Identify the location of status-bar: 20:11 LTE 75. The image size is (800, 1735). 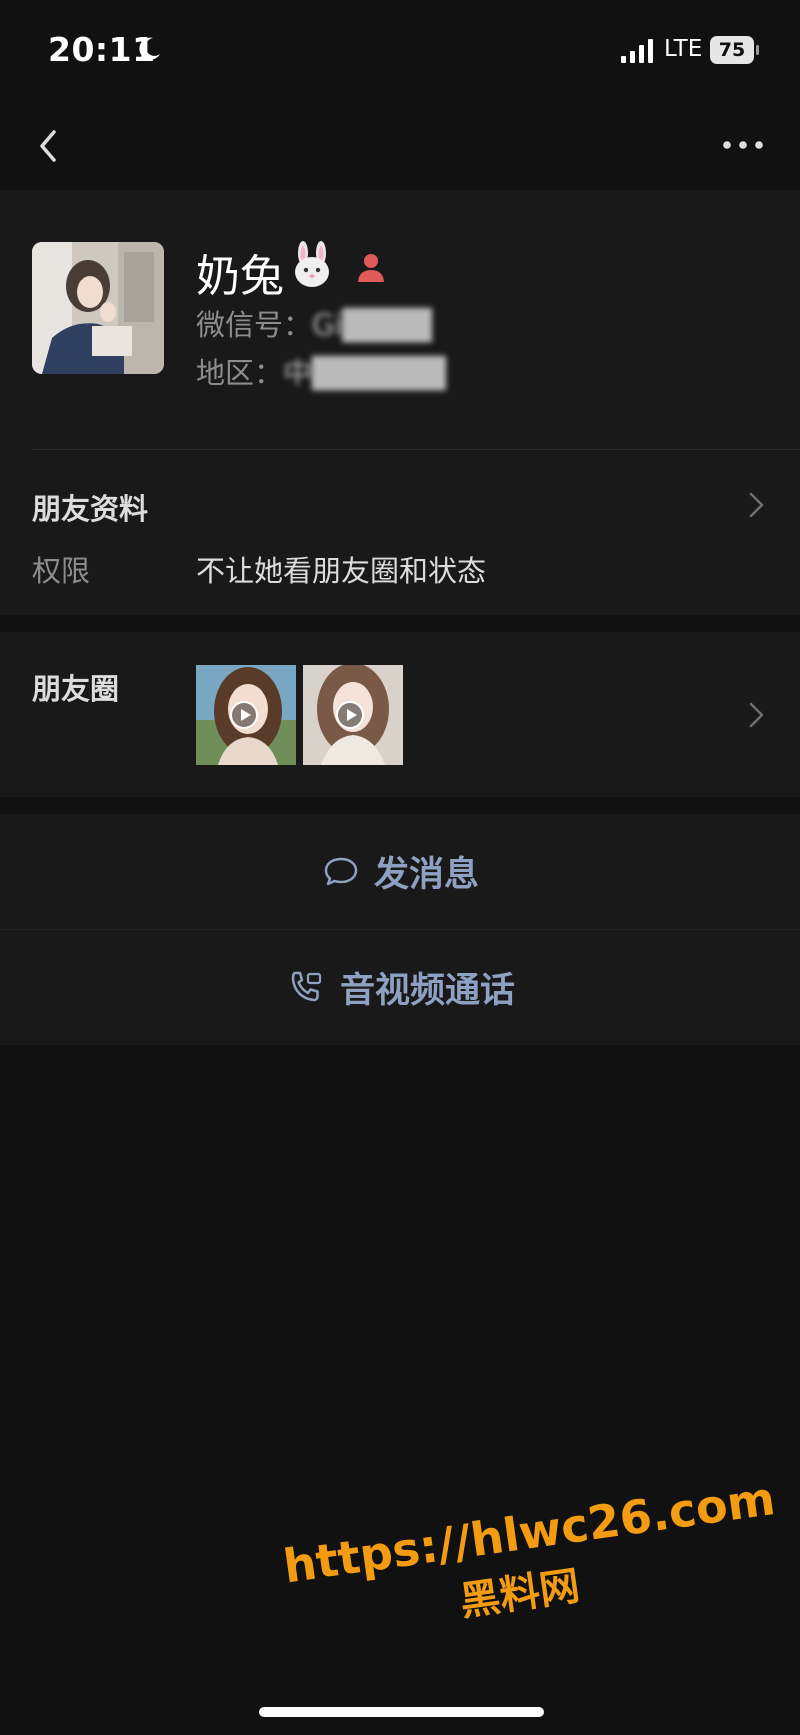
(400, 50).